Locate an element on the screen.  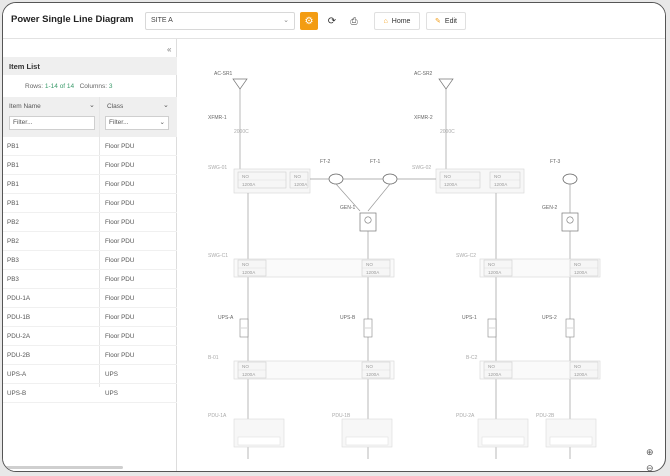
item-name-cell: PDU-1A is located at coordinates (19, 298).